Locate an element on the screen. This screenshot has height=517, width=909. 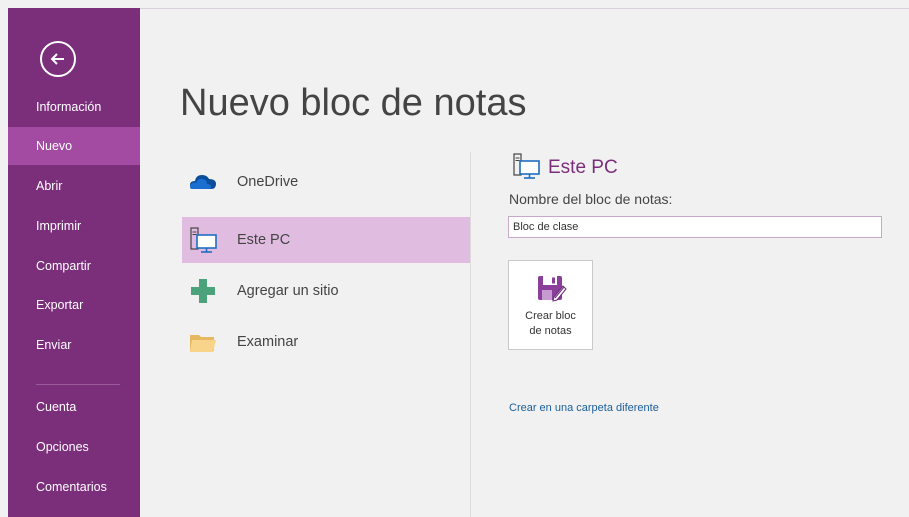
cloud-icon is located at coordinates (203, 182).